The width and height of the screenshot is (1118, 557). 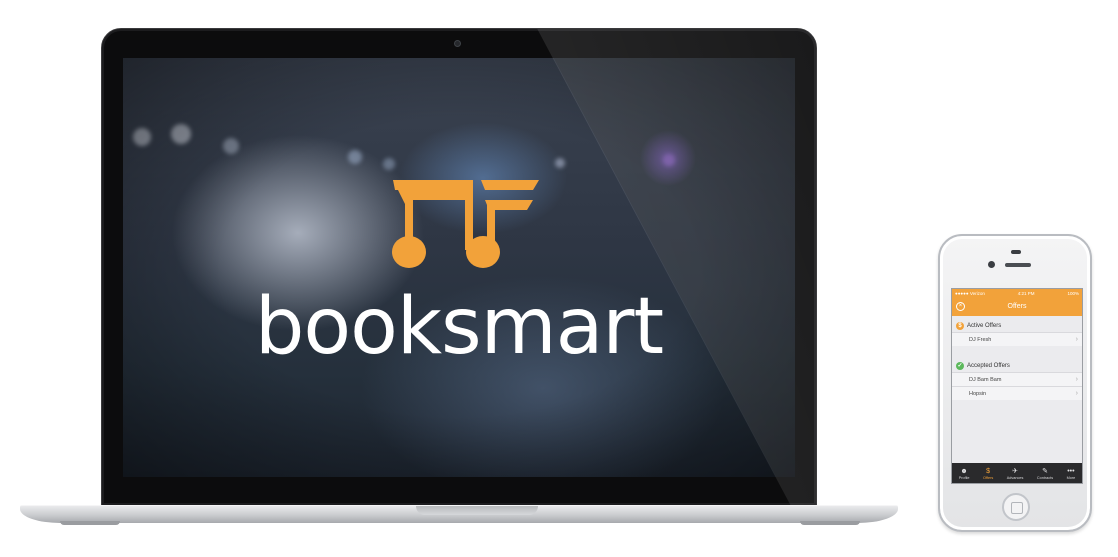 I want to click on brand-wordmark: booksmart, so click(x=459, y=327).